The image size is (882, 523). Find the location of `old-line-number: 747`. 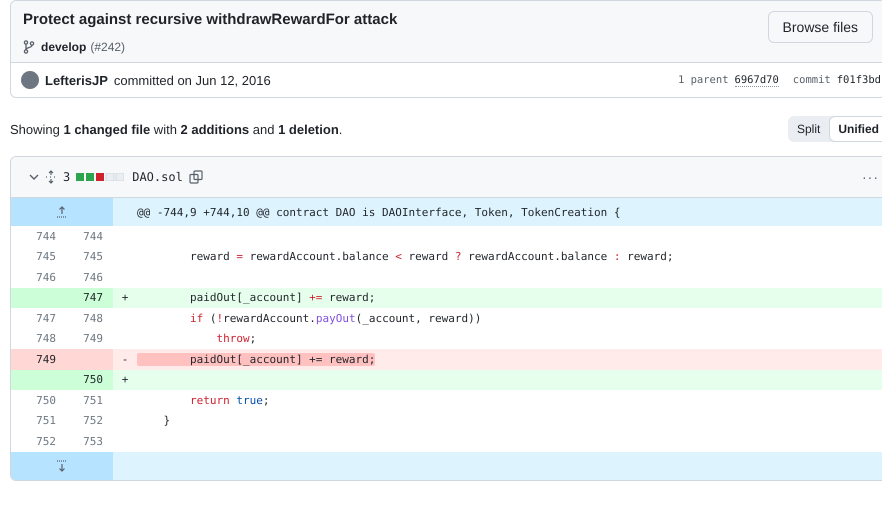

old-line-number: 747 is located at coordinates (38, 318).